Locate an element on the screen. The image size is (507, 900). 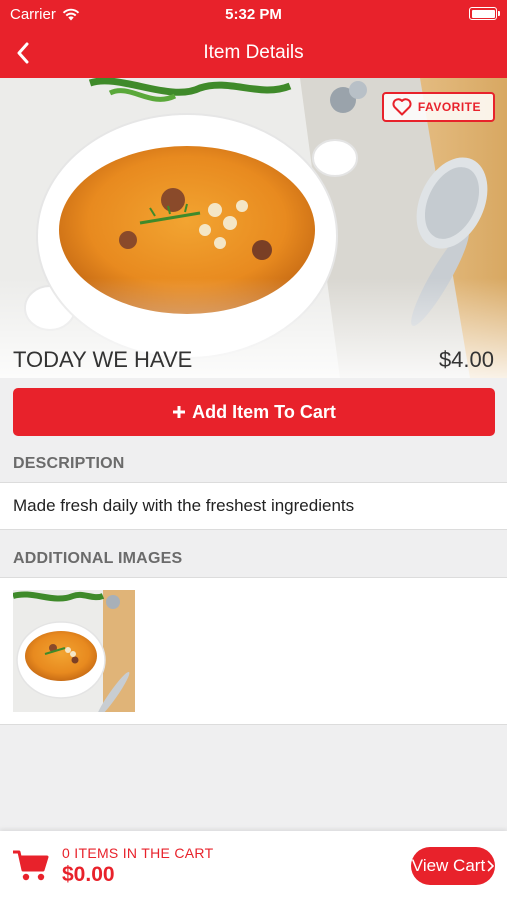
soup-thumbnail-photo is located at coordinates (74, 651).